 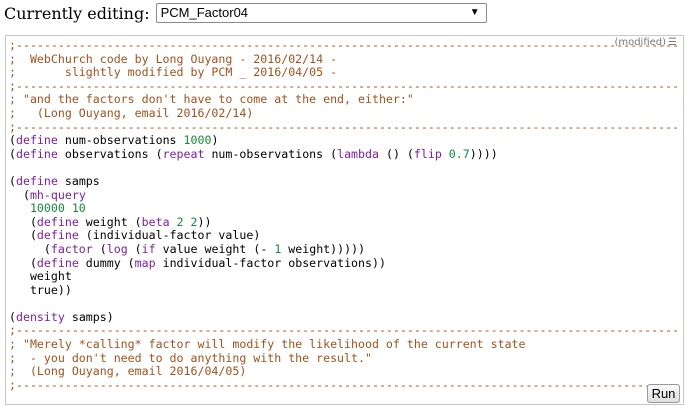 I want to click on code-token: flip, so click(x=427, y=154).